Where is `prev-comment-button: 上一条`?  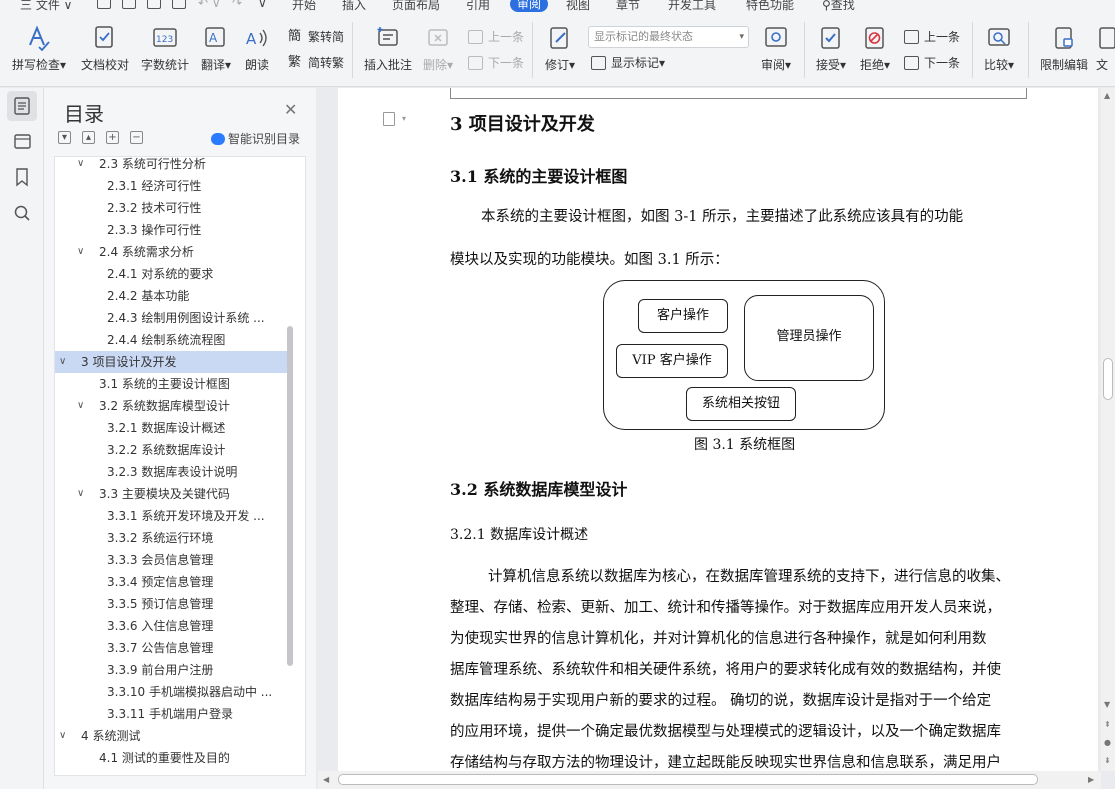
prev-comment-button: 上一条 is located at coordinates (496, 37).